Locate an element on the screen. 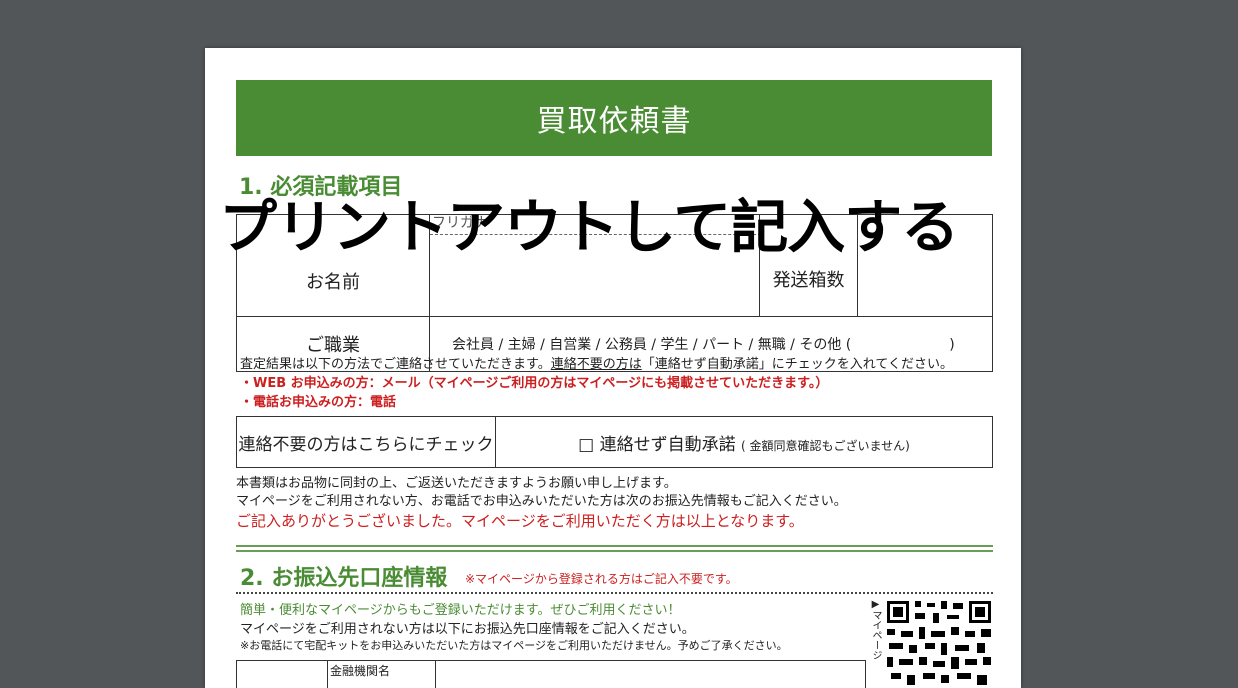 The height and width of the screenshot is (688, 1238). contact-note-underlined: 連絡不要の方は is located at coordinates (596, 364).